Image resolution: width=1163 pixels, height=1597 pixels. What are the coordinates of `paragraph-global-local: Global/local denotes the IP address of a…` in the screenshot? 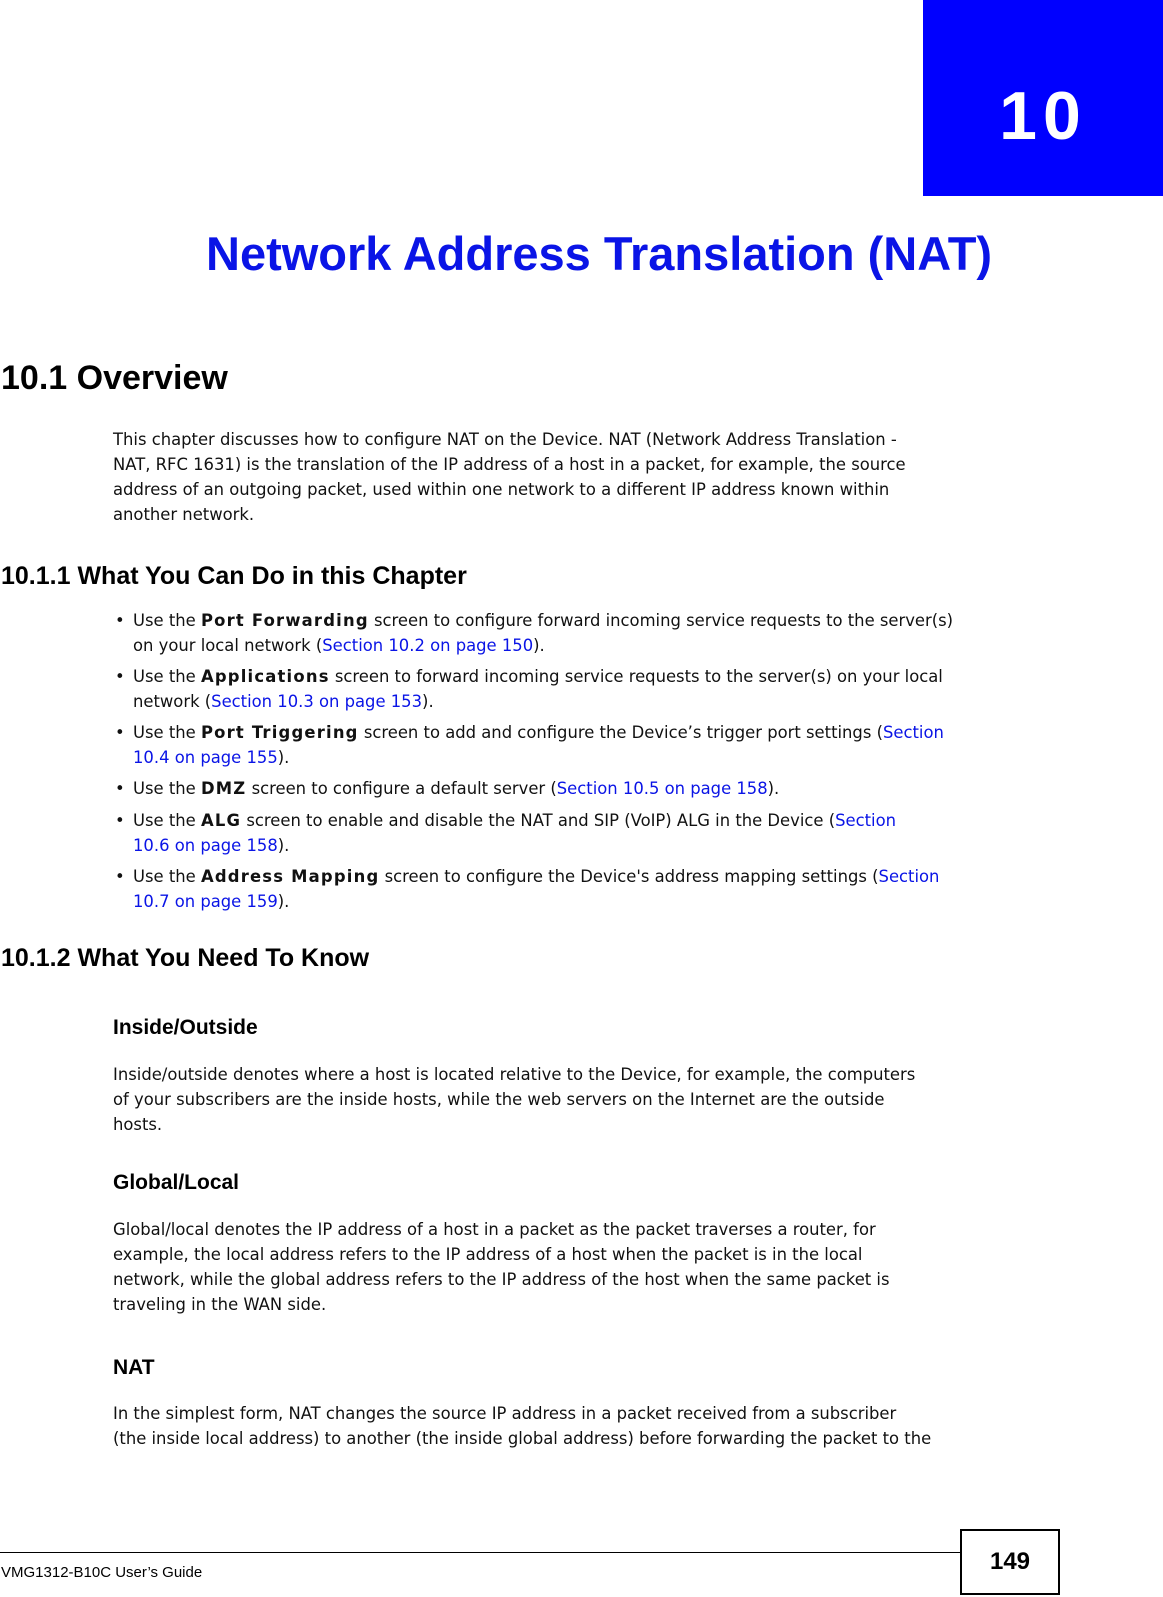 It's located at (578, 1267).